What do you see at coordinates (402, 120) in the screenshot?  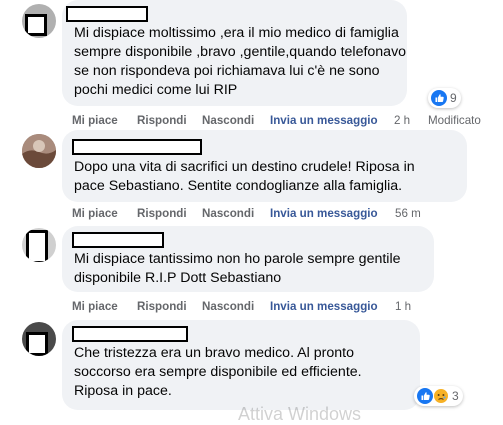 I see `timestamp: 2 h` at bounding box center [402, 120].